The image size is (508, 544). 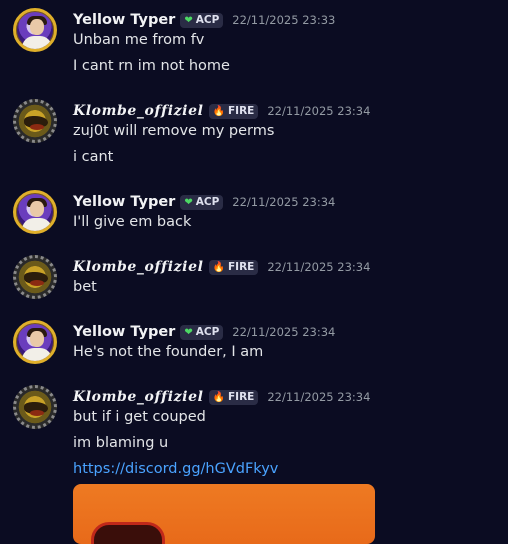 What do you see at coordinates (139, 40) in the screenshot?
I see `message-text: Unban me from fv` at bounding box center [139, 40].